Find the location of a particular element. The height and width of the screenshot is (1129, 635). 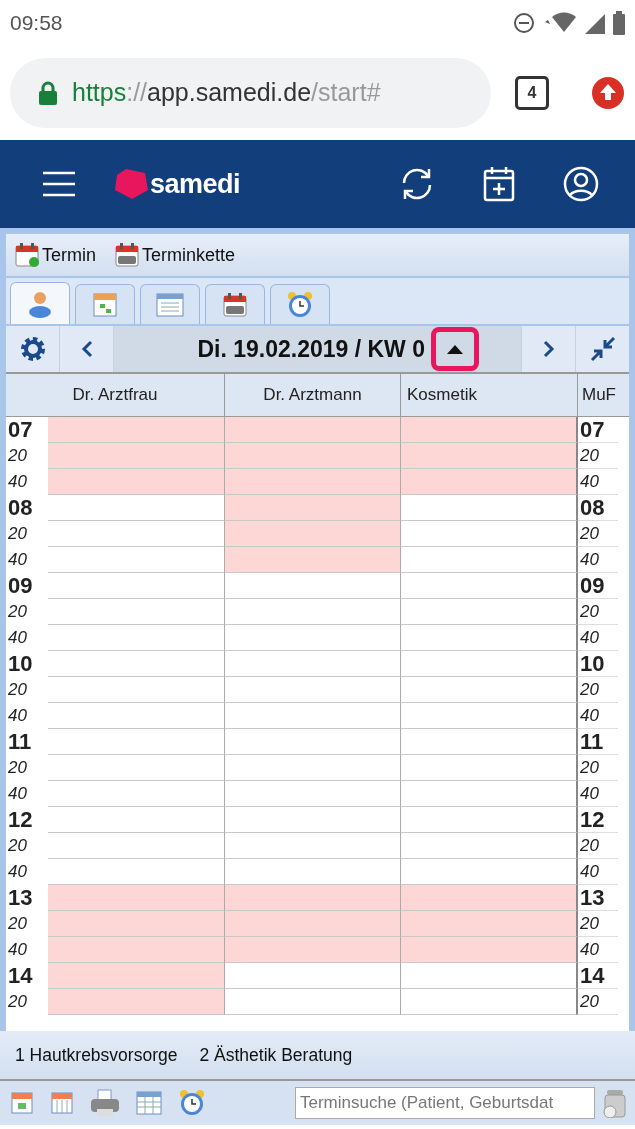

address-bar: https://app.samedi.de/start# is located at coordinates (250, 92).